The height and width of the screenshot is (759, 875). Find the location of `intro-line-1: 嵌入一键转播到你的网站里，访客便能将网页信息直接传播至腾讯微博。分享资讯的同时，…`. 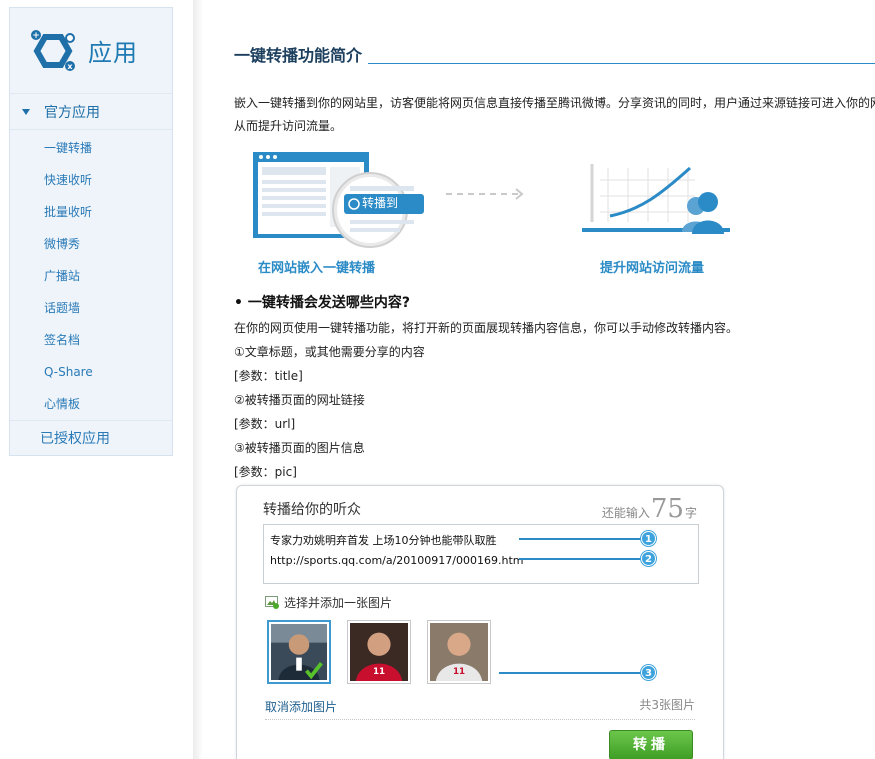

intro-line-1: 嵌入一键转播到你的网站里，访客便能将网页信息直接传播至腾讯微博。分享资讯的同时，… is located at coordinates (554, 103).